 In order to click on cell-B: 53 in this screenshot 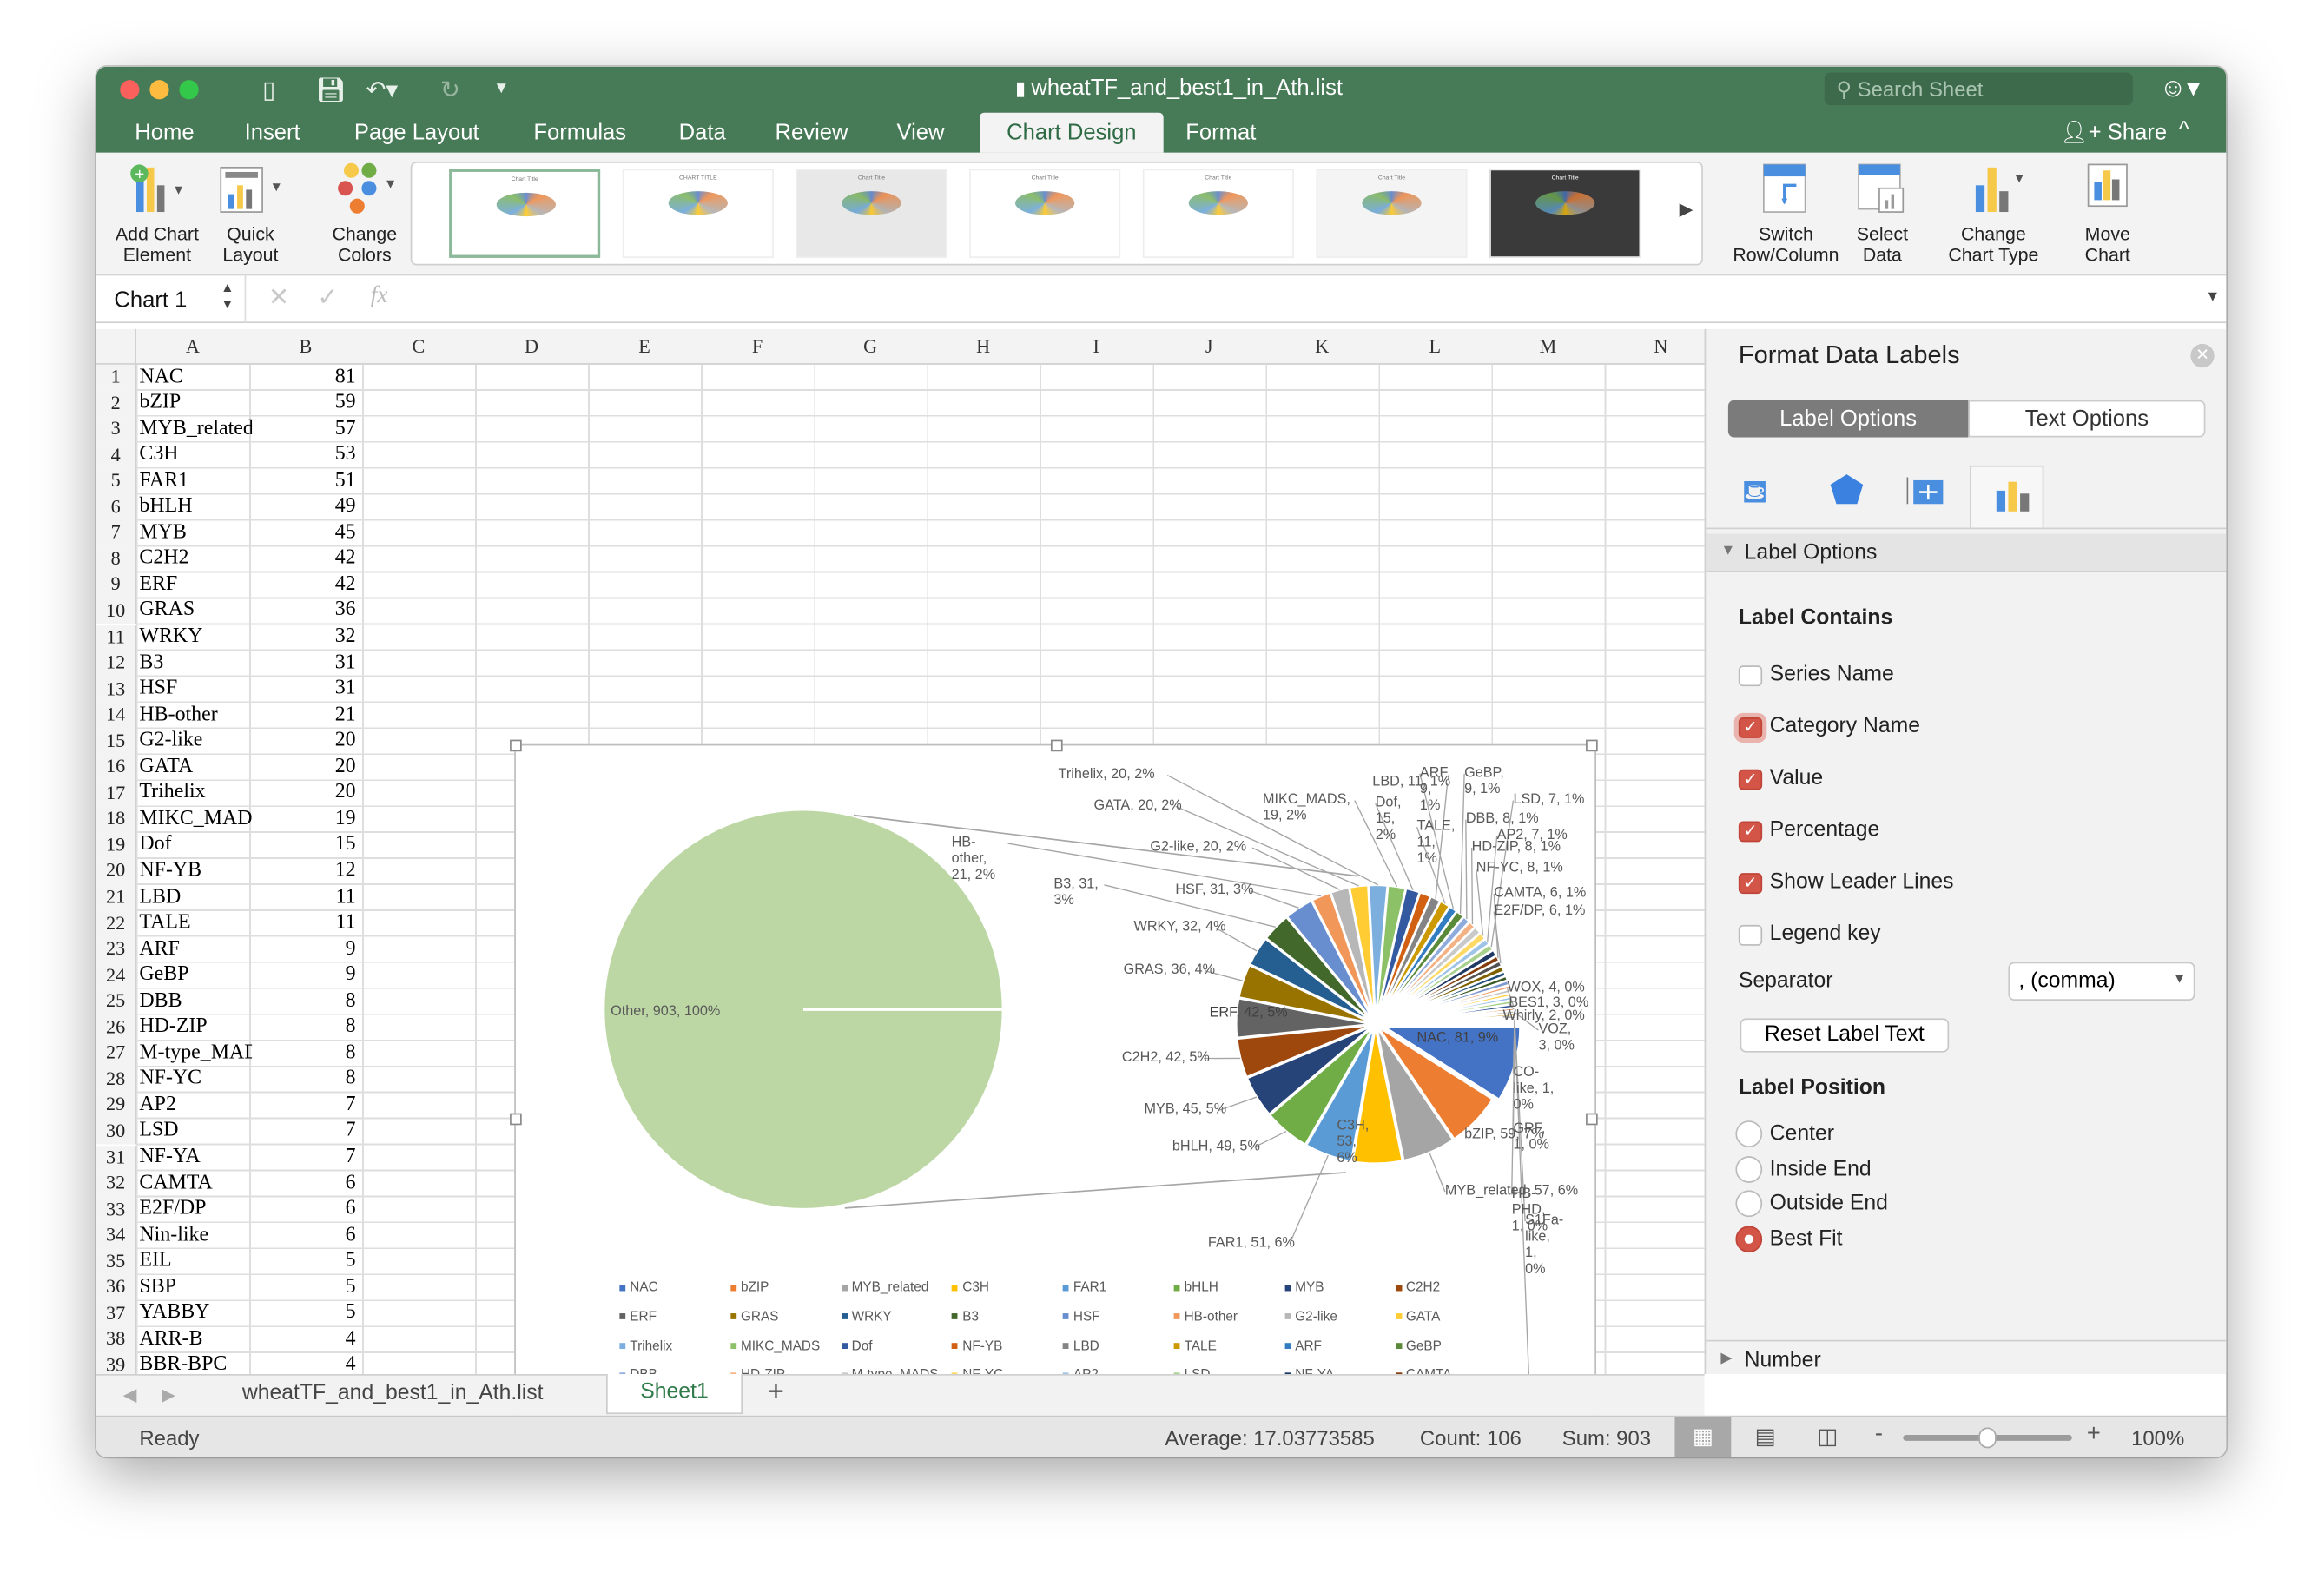, I will do `click(302, 456)`.